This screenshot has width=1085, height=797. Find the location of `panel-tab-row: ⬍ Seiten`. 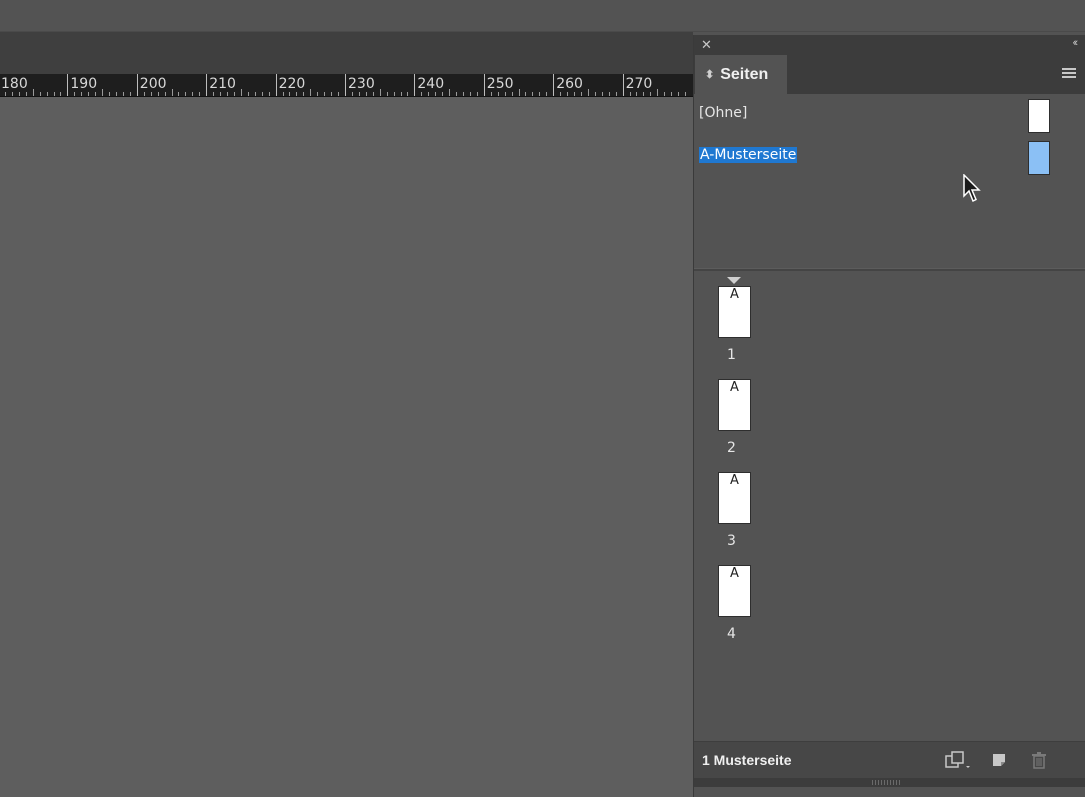

panel-tab-row: ⬍ Seiten is located at coordinates (889, 74).